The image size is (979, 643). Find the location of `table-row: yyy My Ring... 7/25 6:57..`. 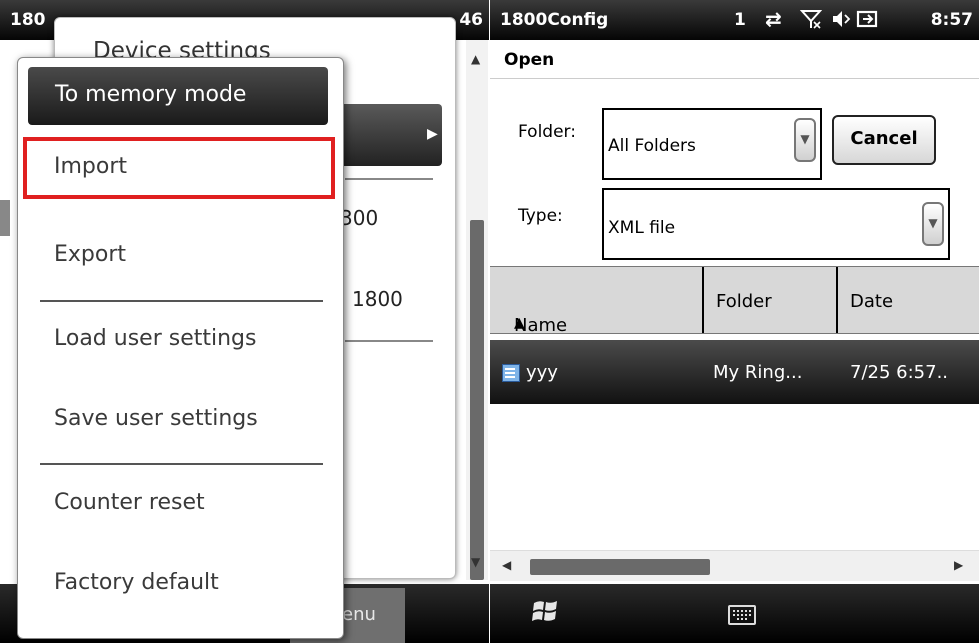

table-row: yyy My Ring... 7/25 6:57.. is located at coordinates (734, 372).